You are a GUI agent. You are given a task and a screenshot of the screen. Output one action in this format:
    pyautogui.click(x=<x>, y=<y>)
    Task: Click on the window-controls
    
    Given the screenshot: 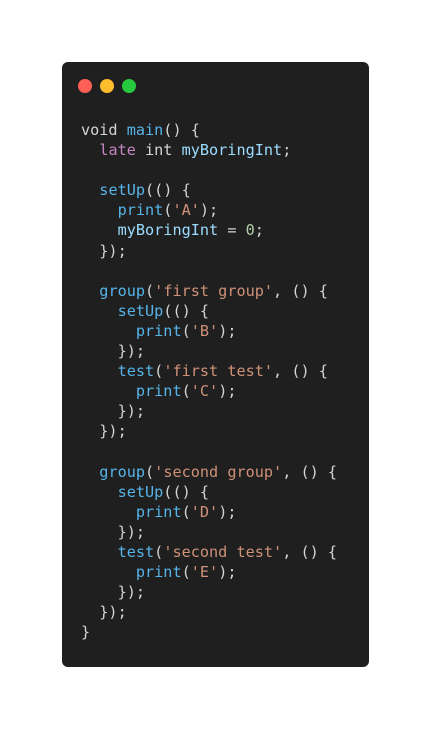 What is the action you would take?
    pyautogui.click(x=107, y=86)
    